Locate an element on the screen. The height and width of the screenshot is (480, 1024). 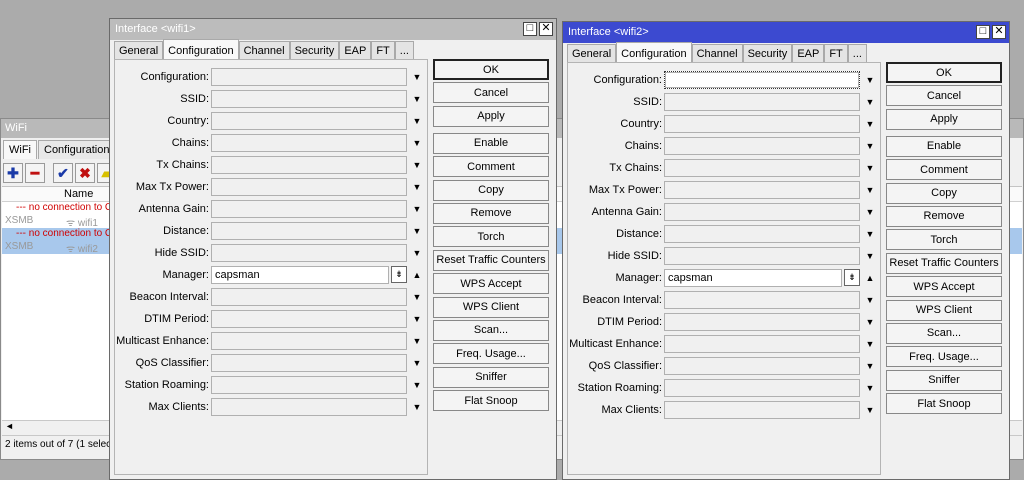
tab-wifi: WiFi is located at coordinates (20, 149).